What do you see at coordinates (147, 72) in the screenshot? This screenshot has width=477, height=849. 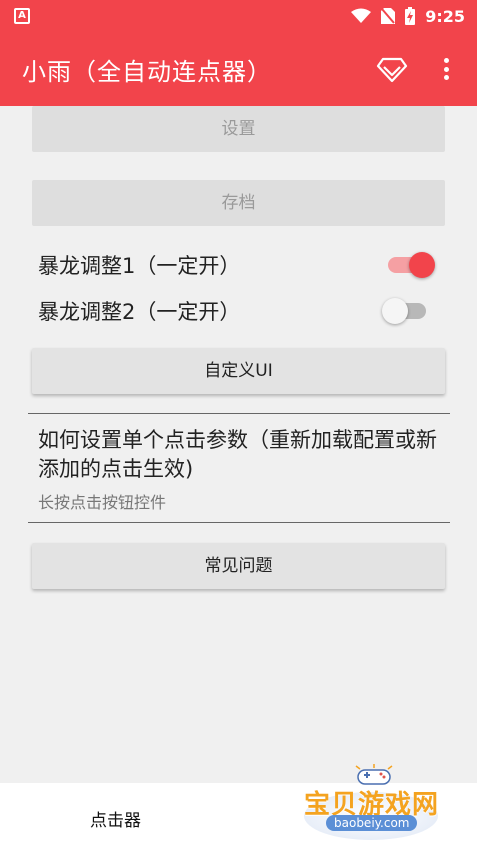 I see `app-title: 小雨（全自动连点器）` at bounding box center [147, 72].